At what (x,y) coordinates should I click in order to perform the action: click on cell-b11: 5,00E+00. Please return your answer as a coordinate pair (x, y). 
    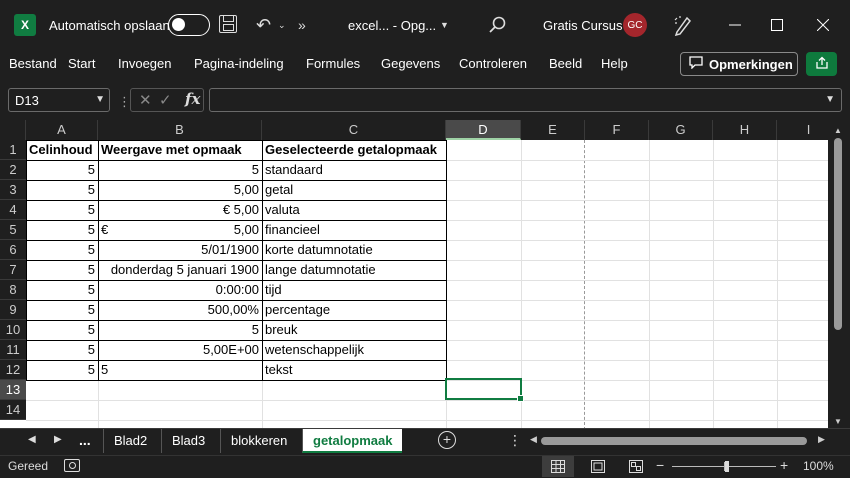
    Looking at the image, I should click on (180, 350).